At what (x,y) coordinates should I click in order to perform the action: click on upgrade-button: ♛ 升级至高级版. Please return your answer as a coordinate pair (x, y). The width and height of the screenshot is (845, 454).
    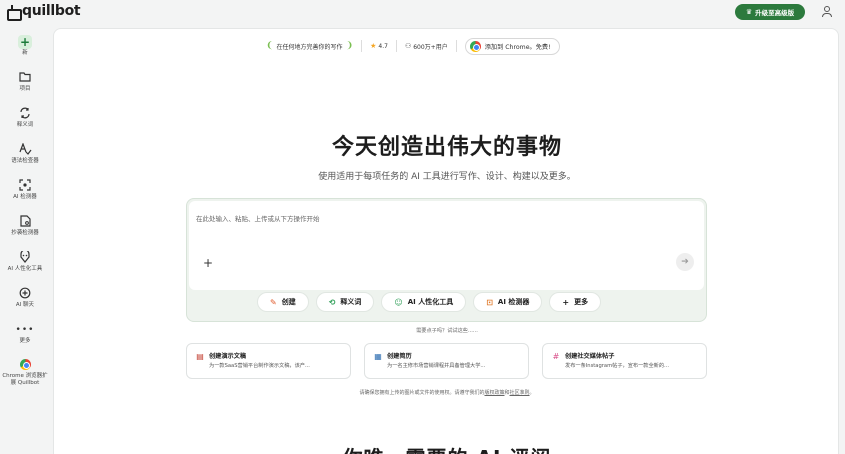
    Looking at the image, I should click on (770, 12).